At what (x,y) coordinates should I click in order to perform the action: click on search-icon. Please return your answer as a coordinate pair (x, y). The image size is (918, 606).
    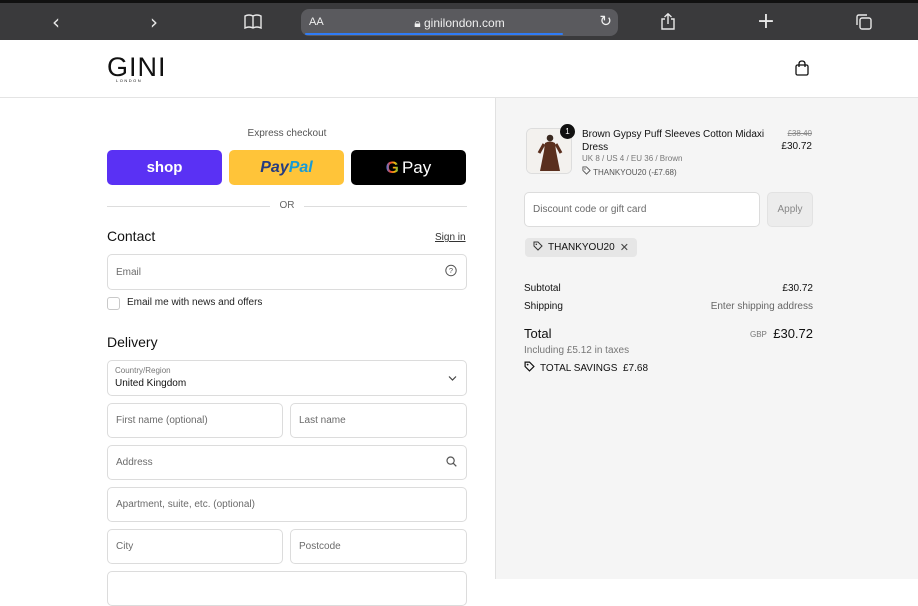
    Looking at the image, I should click on (451, 462).